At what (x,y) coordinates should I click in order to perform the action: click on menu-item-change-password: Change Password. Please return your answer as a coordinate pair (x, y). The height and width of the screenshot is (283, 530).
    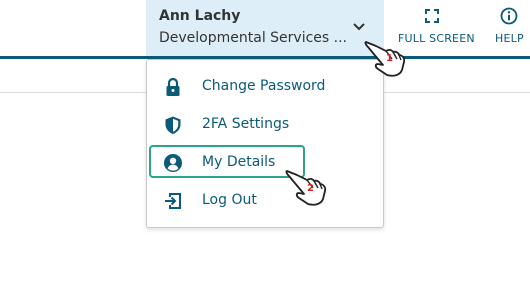
    Looking at the image, I should click on (265, 87).